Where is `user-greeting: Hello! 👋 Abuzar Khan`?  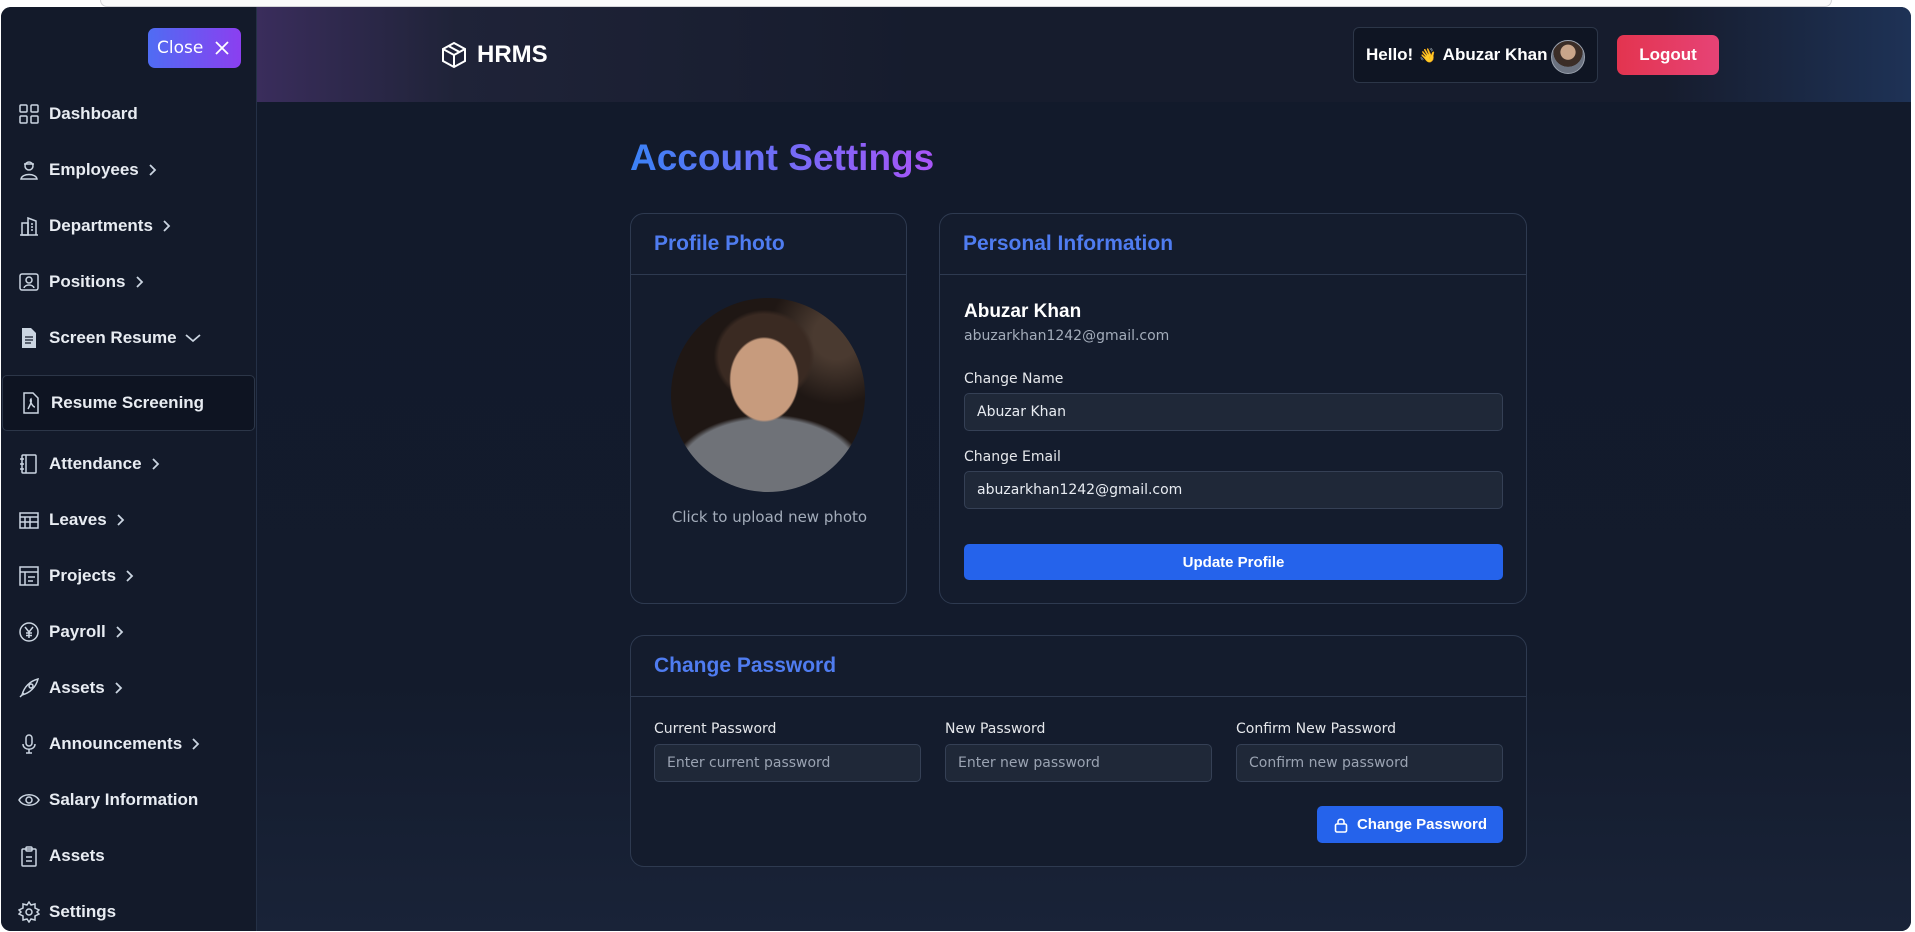 user-greeting: Hello! 👋 Abuzar Khan is located at coordinates (1475, 55).